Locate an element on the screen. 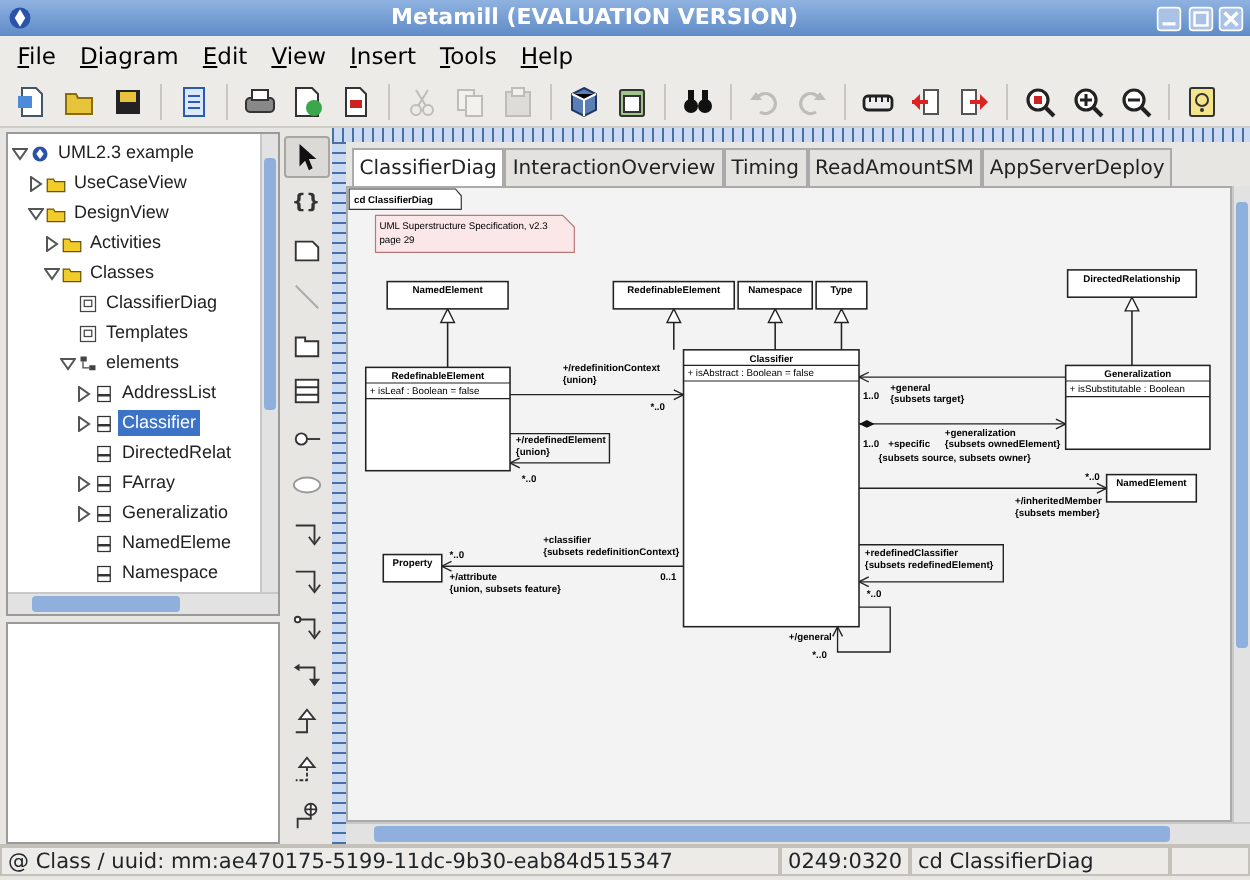 The height and width of the screenshot is (880, 1250). status-text: @ Class / uuid: mm:ae470175-5199-11dc-9b30-eab84d515347 is located at coordinates (390, 861).